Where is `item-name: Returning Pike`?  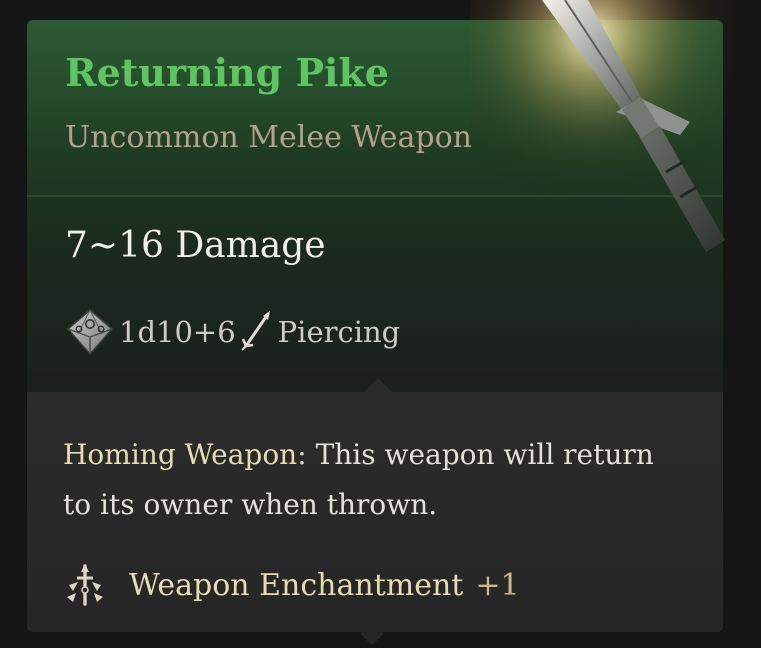
item-name: Returning Pike is located at coordinates (227, 72).